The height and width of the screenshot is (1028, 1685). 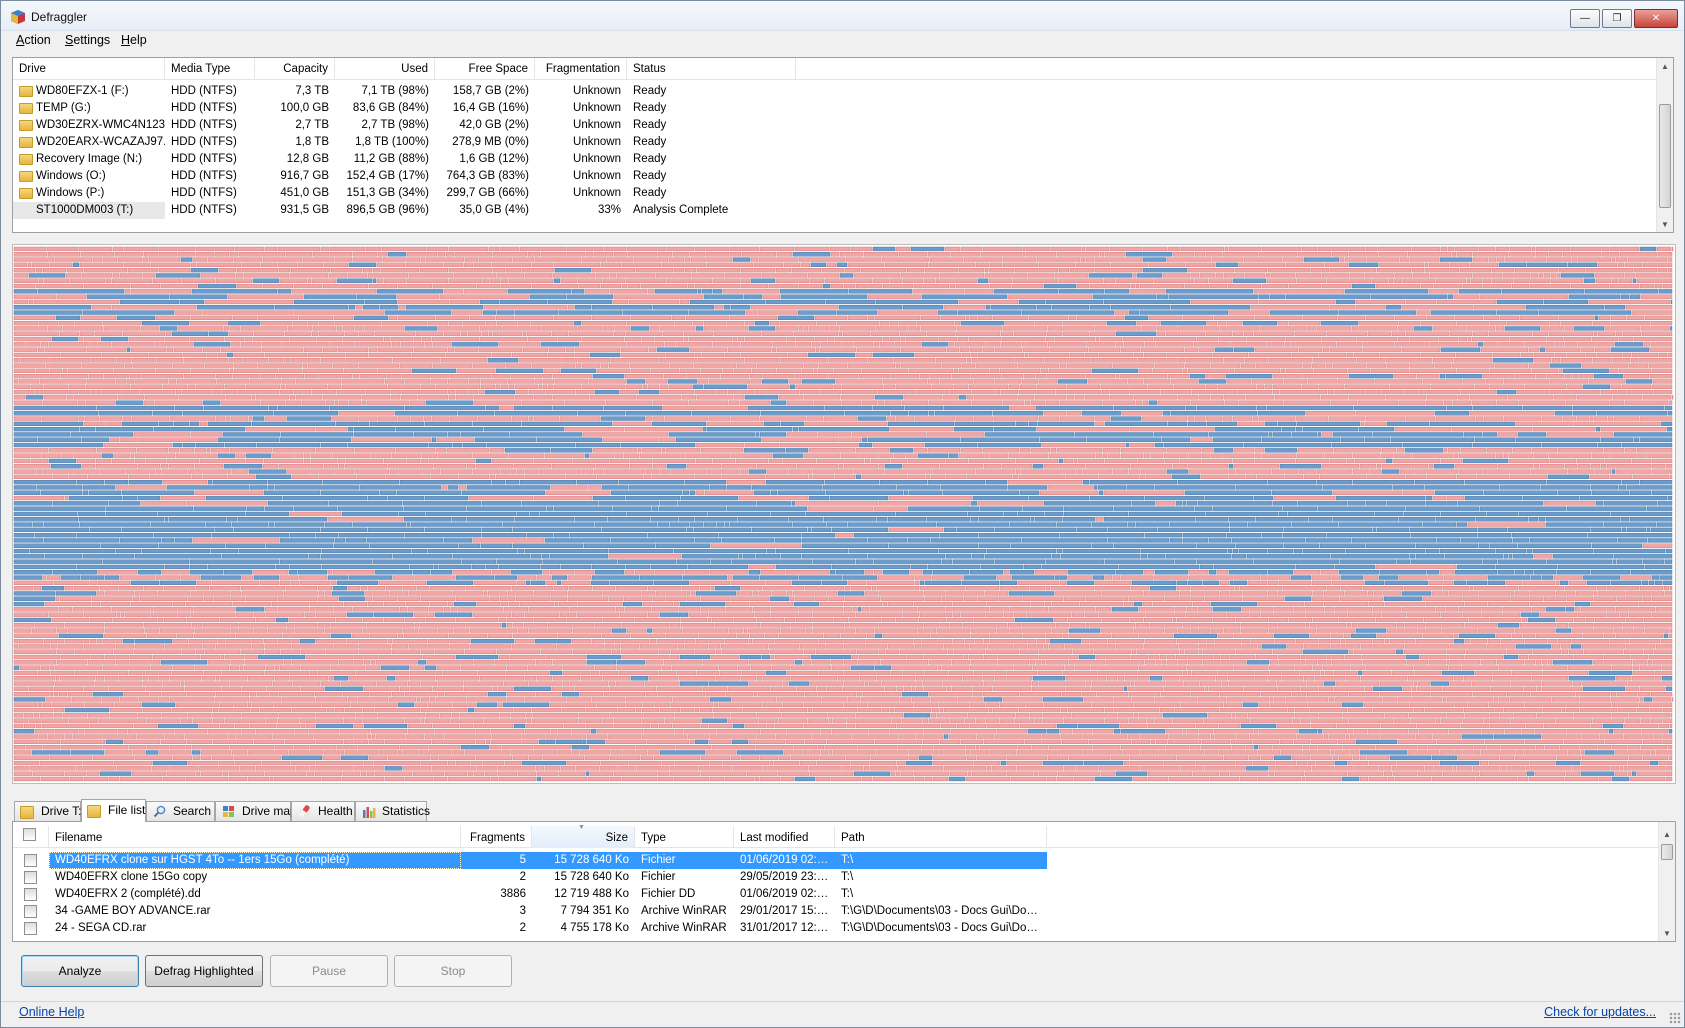 What do you see at coordinates (180, 811) in the screenshot?
I see `tab-search: Search` at bounding box center [180, 811].